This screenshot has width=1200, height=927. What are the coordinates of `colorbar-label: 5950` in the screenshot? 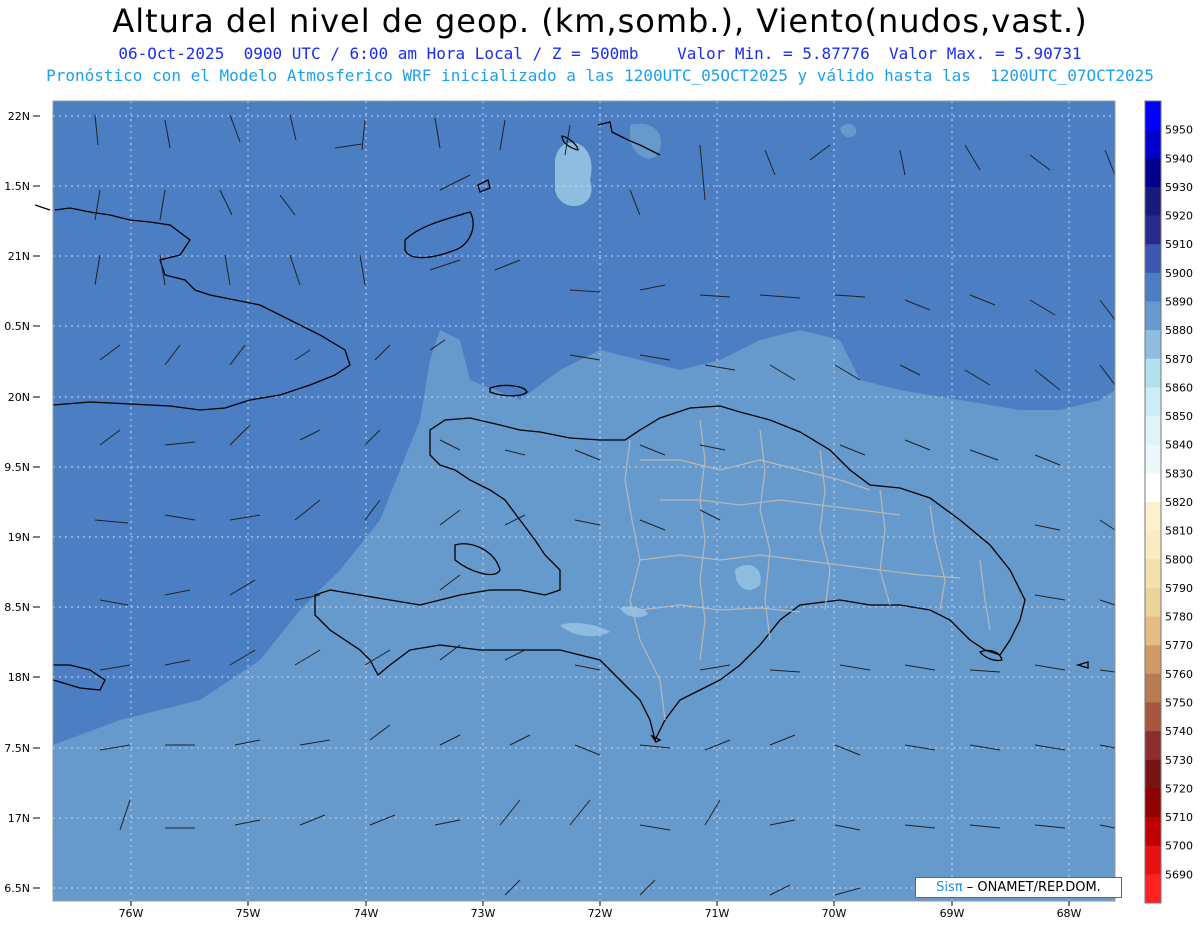 It's located at (1179, 130).